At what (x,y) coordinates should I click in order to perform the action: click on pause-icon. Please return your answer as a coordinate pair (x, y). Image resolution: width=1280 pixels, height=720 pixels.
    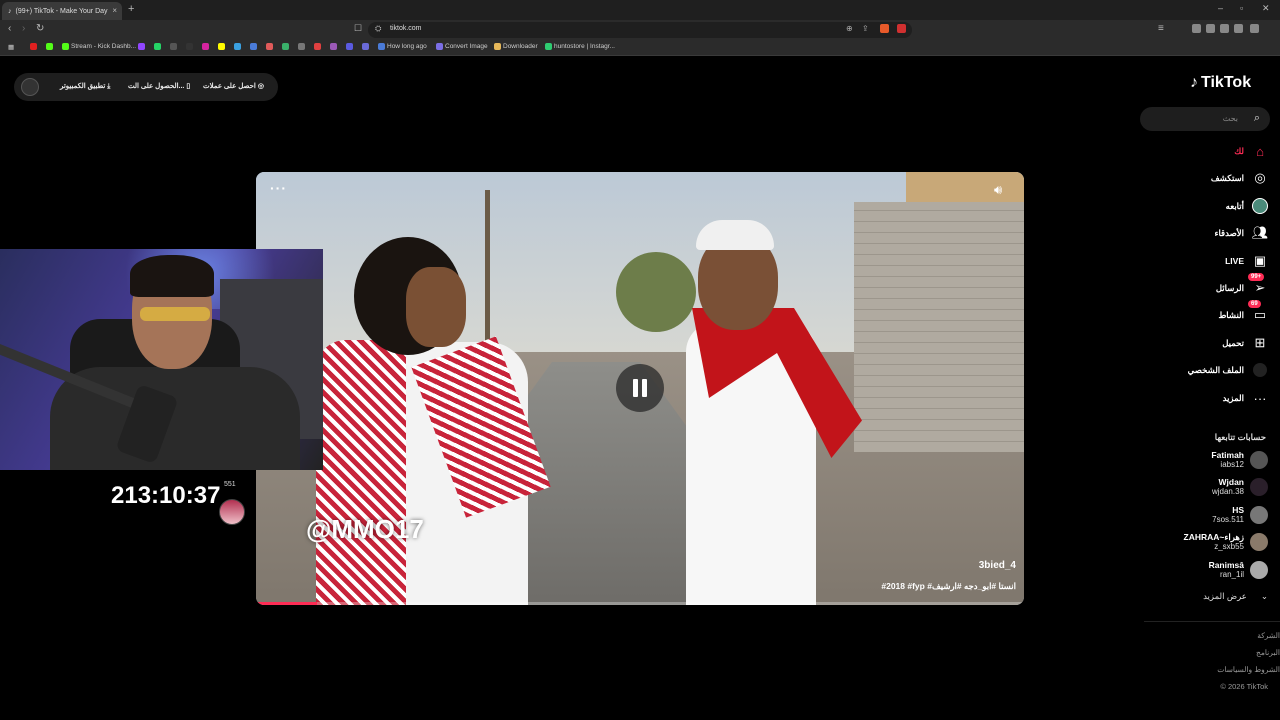
    Looking at the image, I should click on (640, 388).